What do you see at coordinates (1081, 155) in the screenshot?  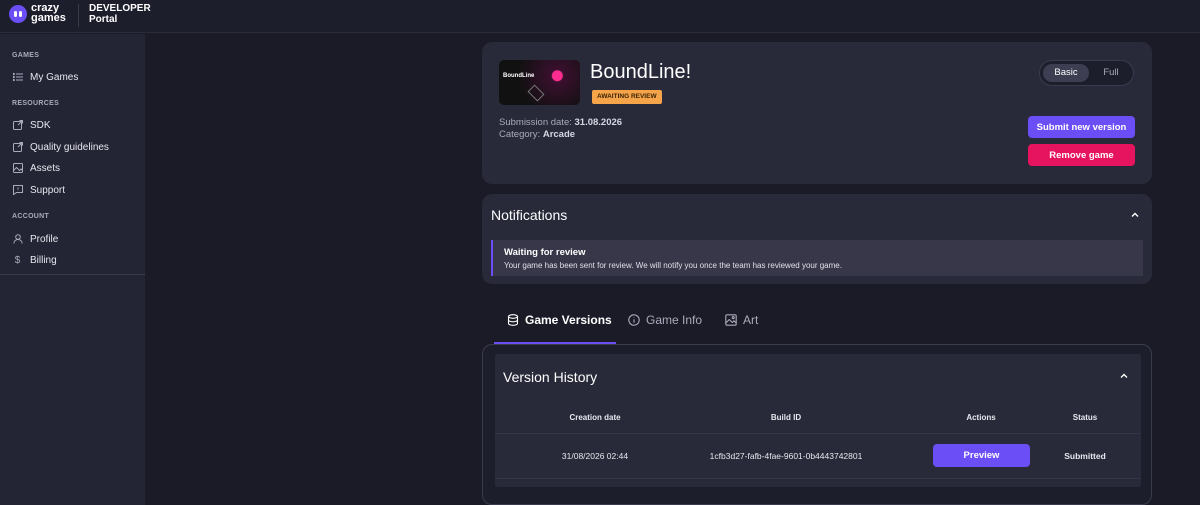 I see `remove-game-button: Remove game` at bounding box center [1081, 155].